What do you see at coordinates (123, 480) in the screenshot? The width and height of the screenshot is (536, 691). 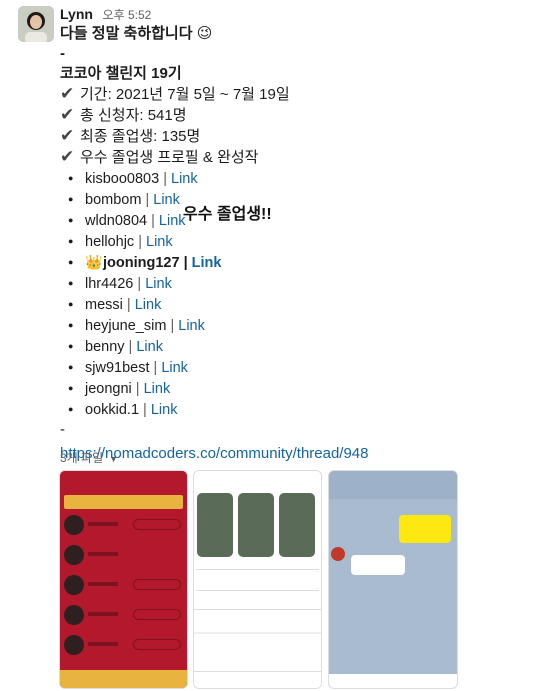 I see `app-header-bar` at bounding box center [123, 480].